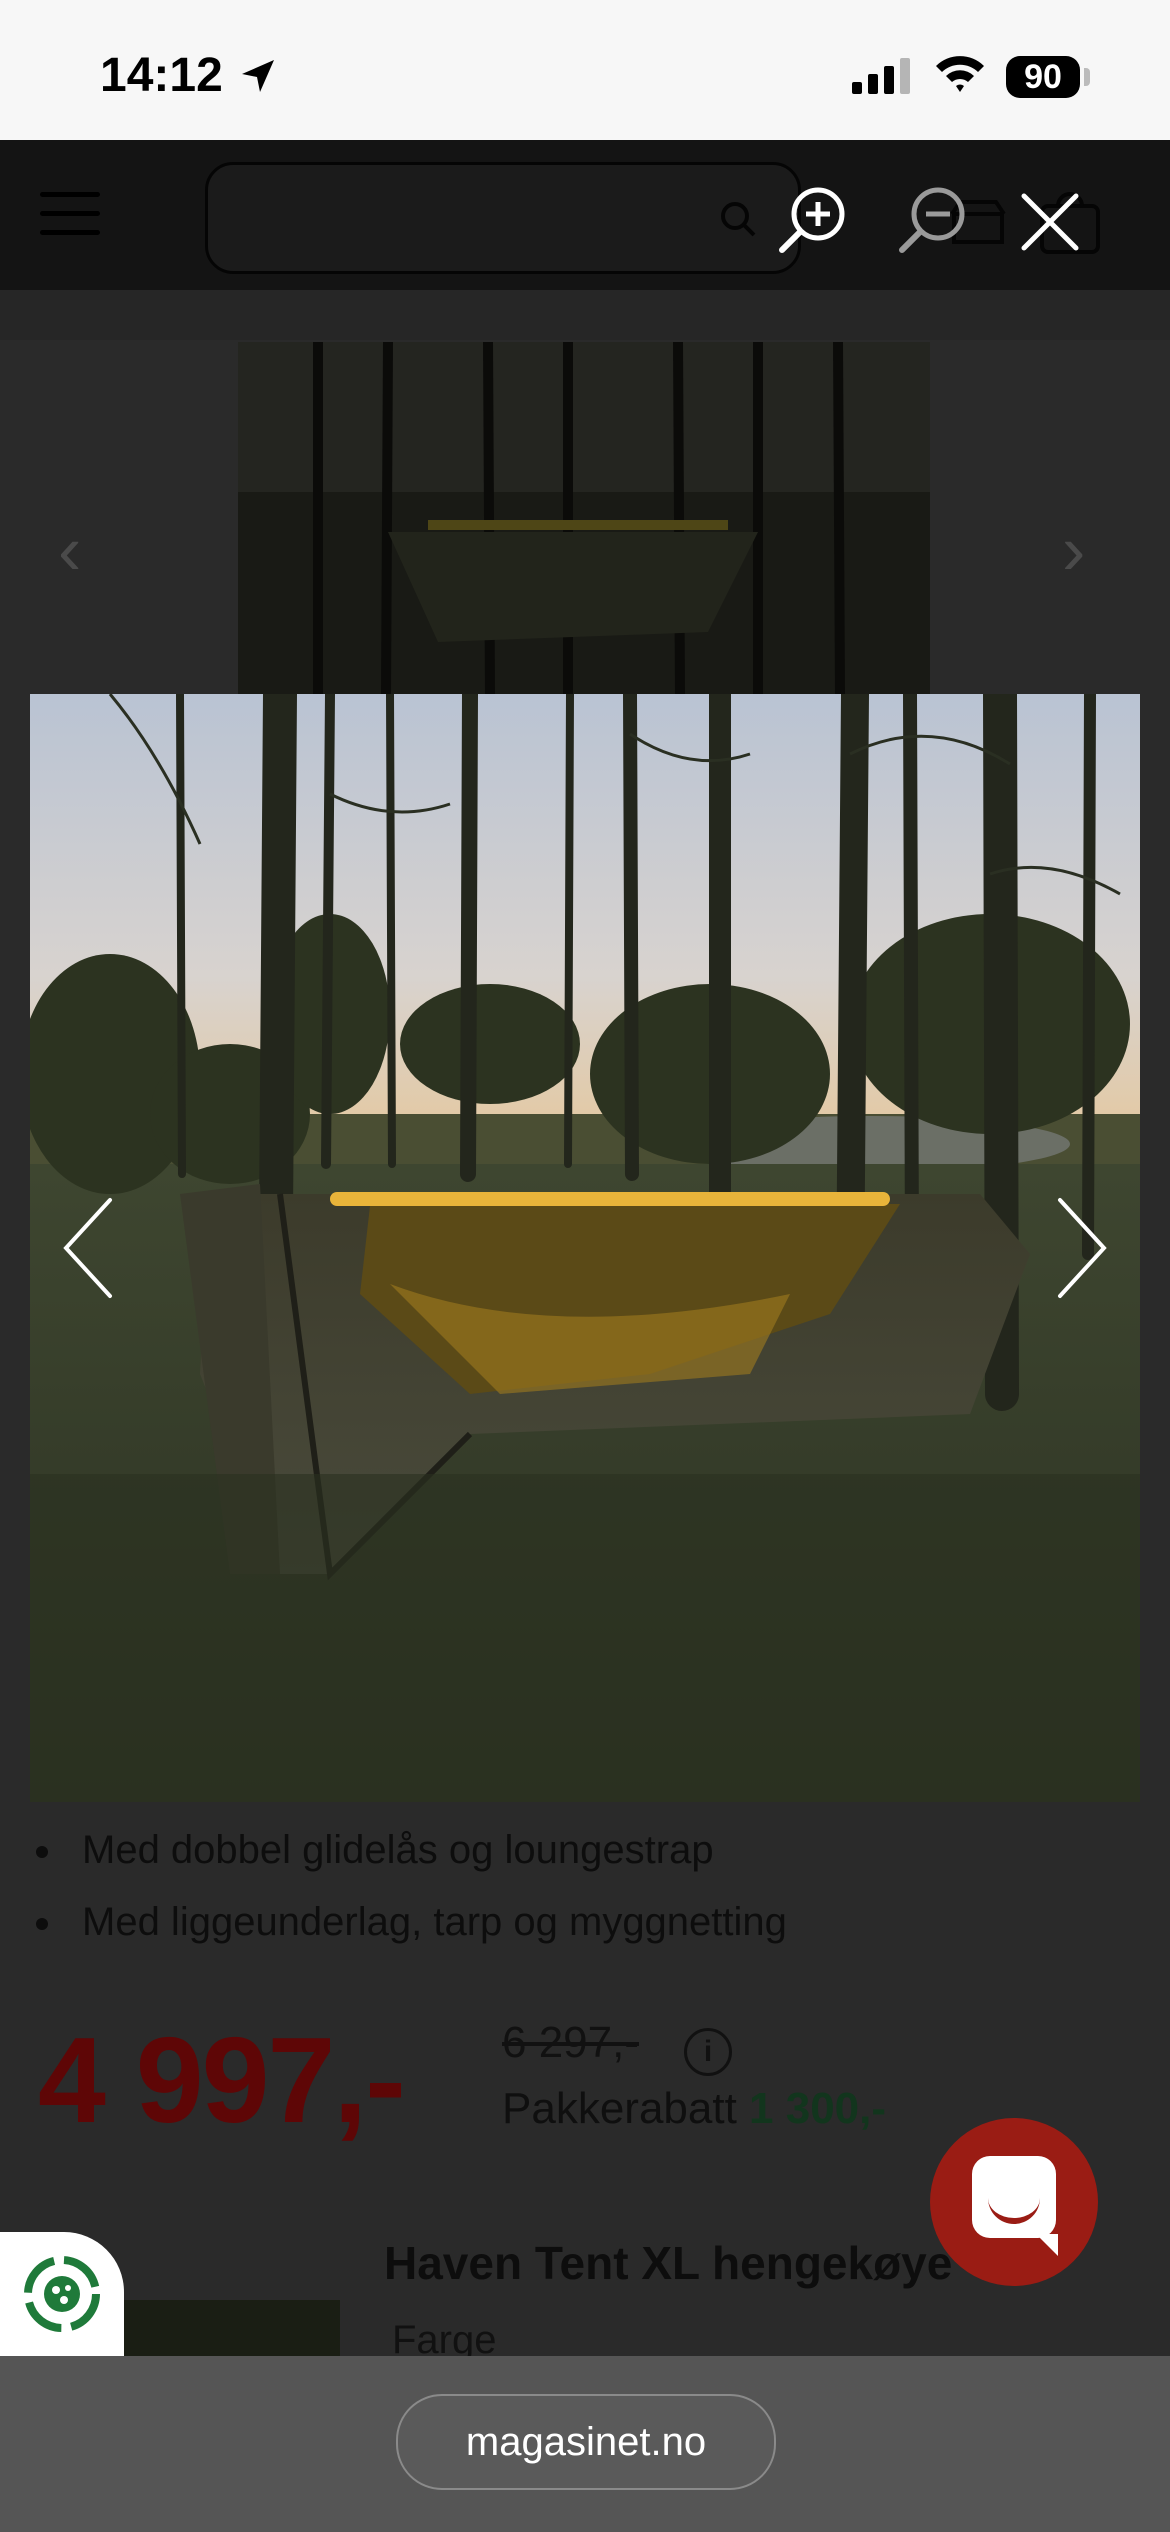 This screenshot has width=1170, height=2532. What do you see at coordinates (812, 220) in the screenshot?
I see `zoom-in-button` at bounding box center [812, 220].